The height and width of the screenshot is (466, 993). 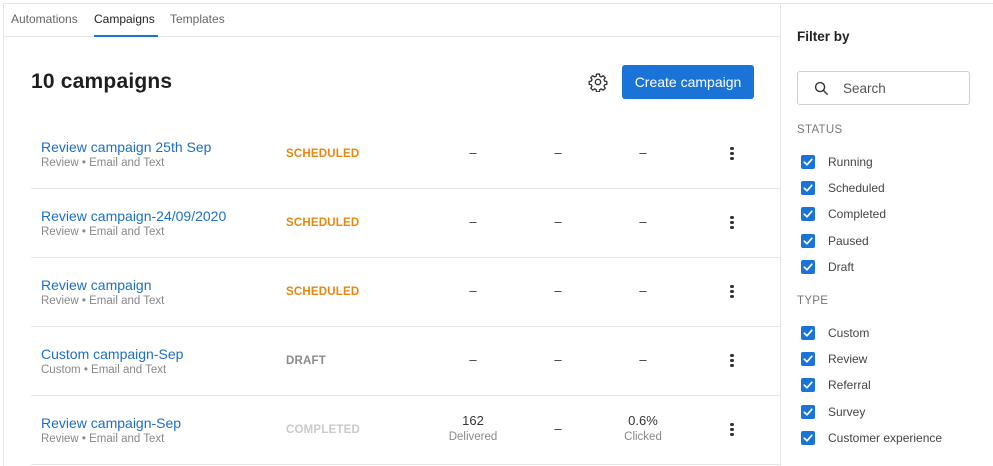 I want to click on filter-title: Filter by, so click(x=823, y=36).